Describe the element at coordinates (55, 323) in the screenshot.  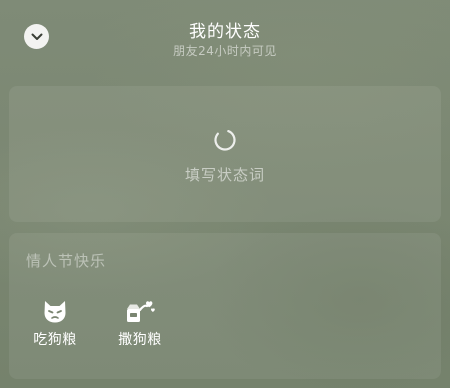
I see `eat-dog-food-button: 吃狗粮` at that location.